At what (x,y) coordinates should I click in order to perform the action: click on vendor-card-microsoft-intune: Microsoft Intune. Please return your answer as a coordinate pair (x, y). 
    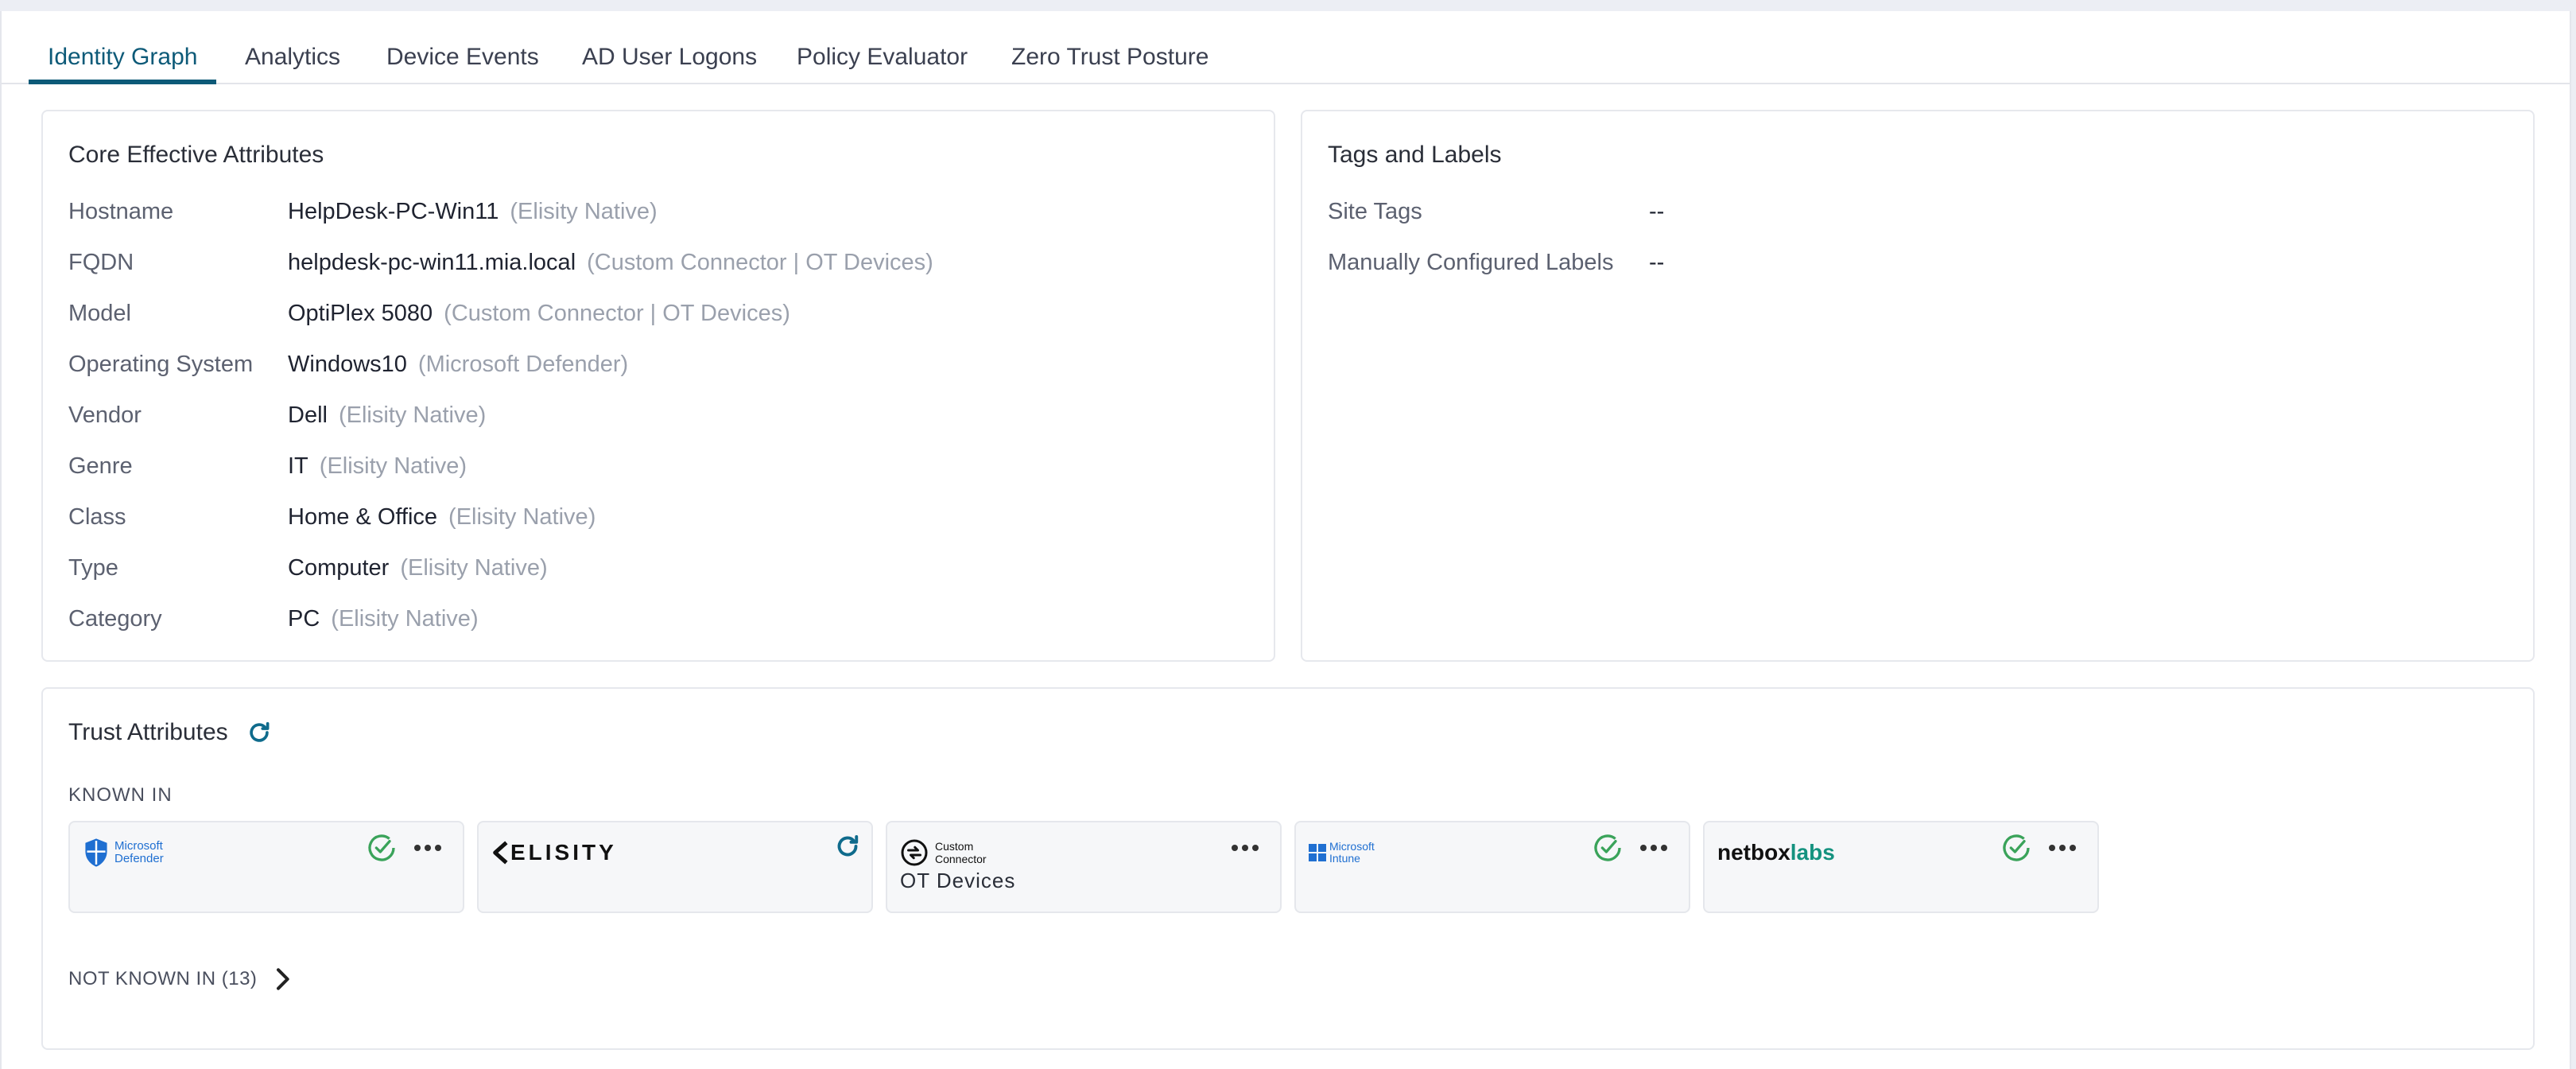
    Looking at the image, I should click on (1492, 867).